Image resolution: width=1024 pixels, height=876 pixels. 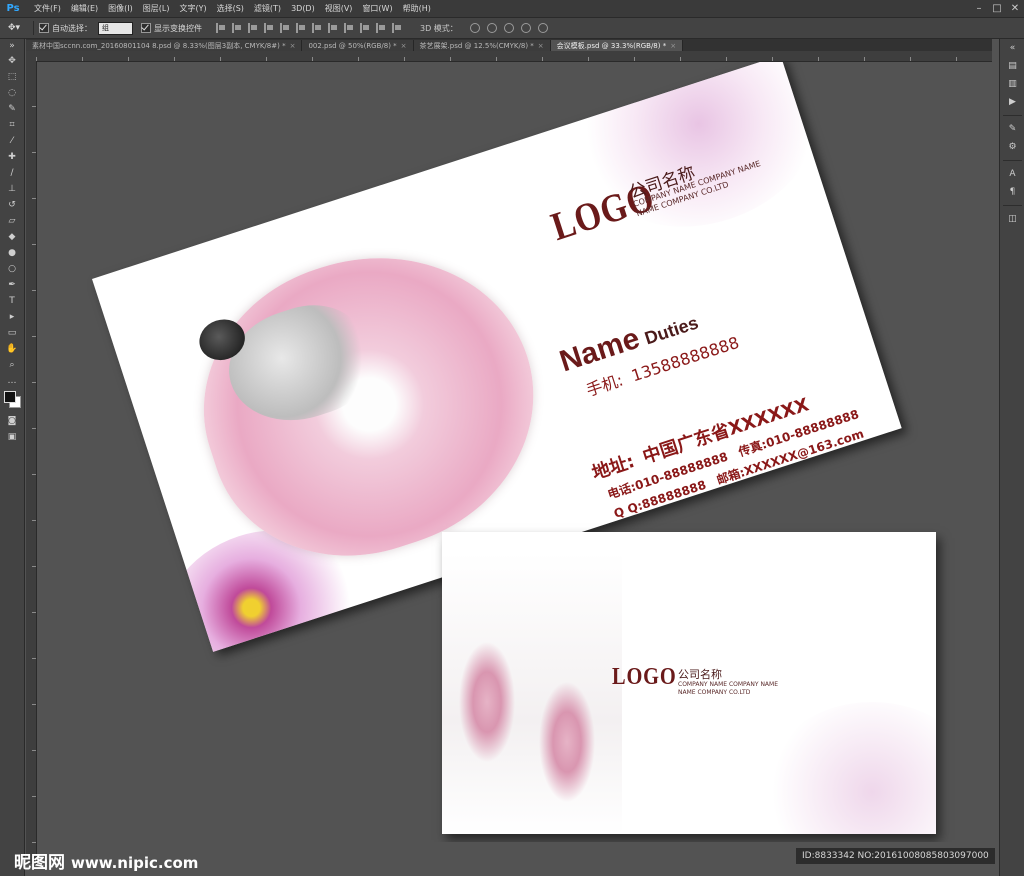 I want to click on align-center-icon, so click(x=237, y=28).